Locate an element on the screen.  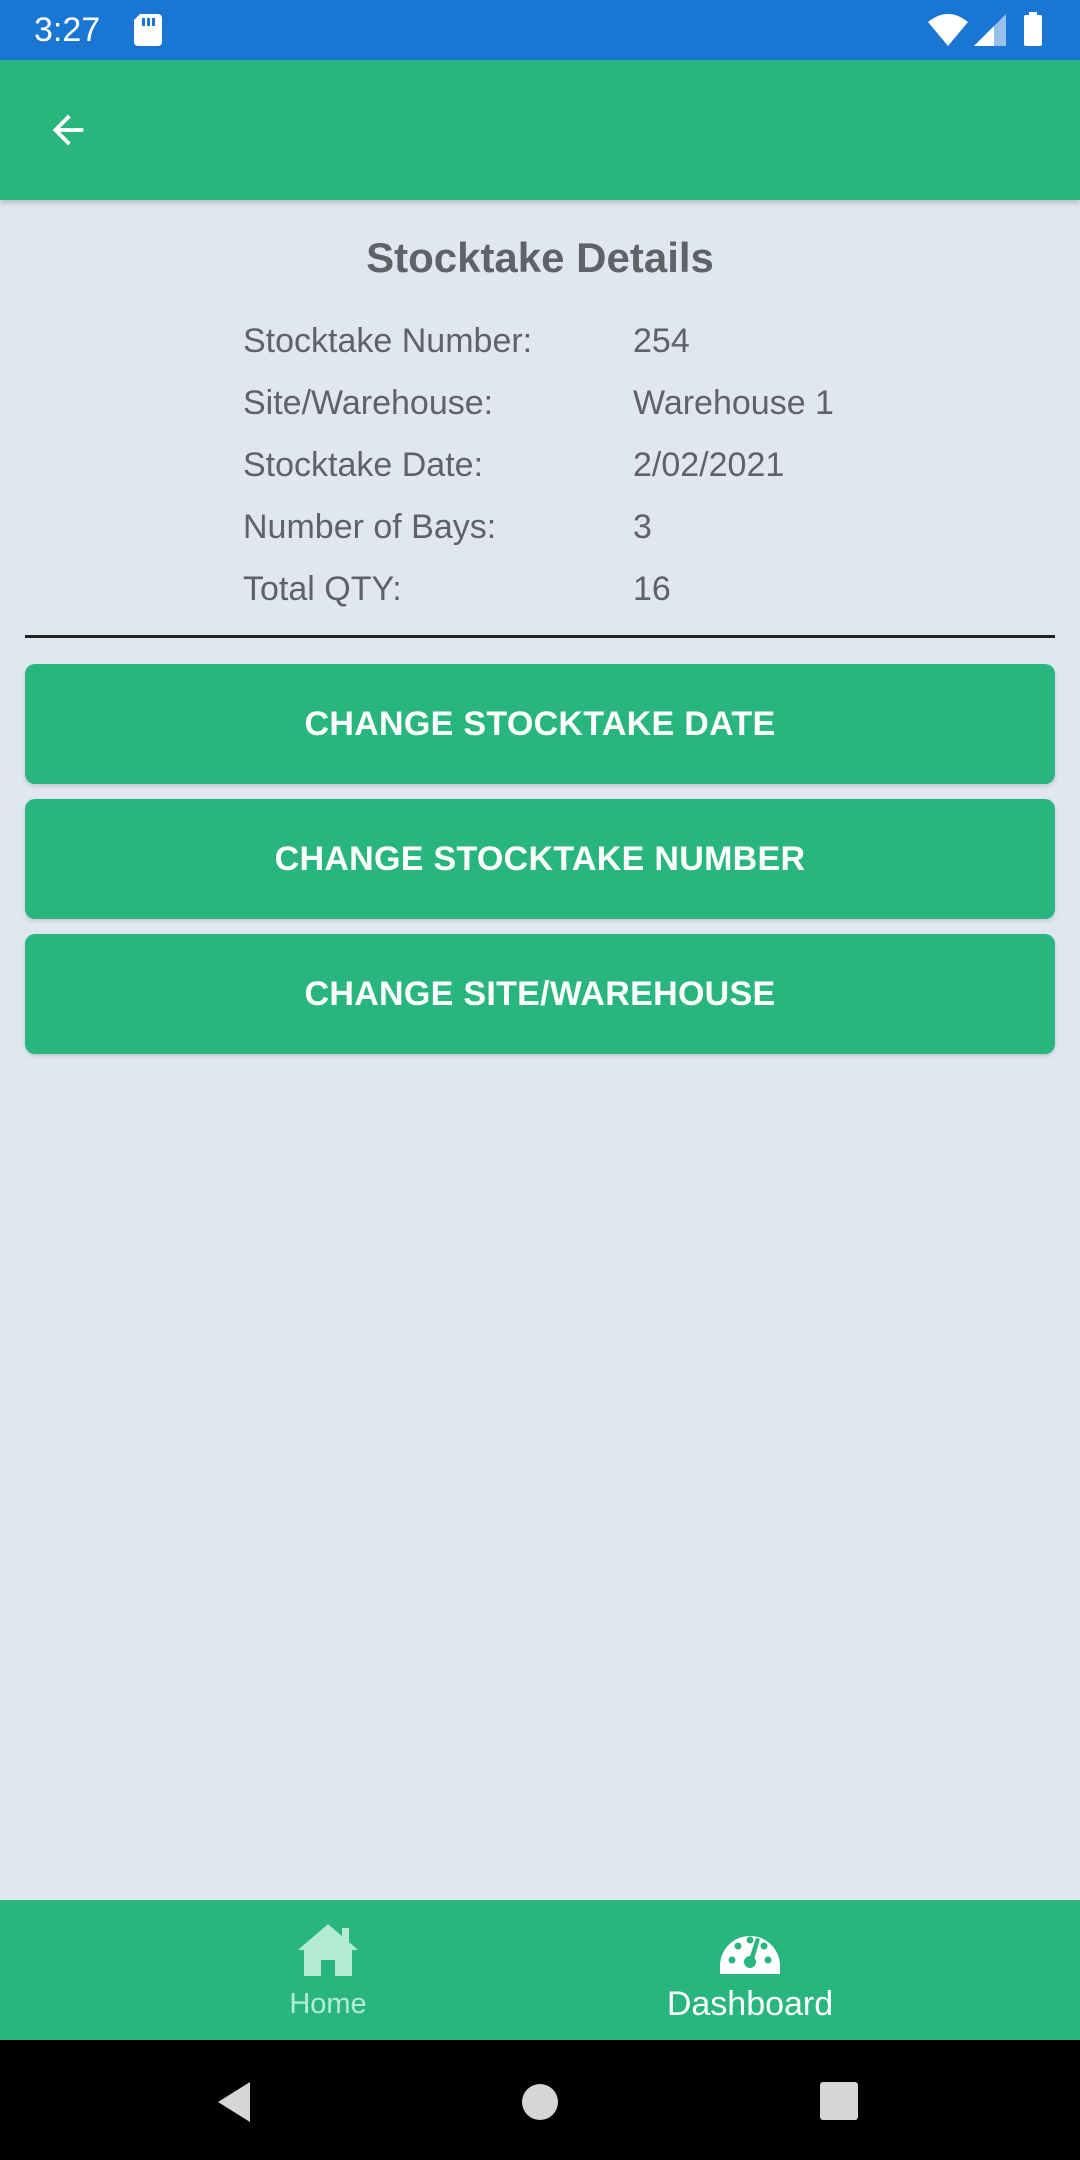
system-navigation-bar is located at coordinates (540, 2100).